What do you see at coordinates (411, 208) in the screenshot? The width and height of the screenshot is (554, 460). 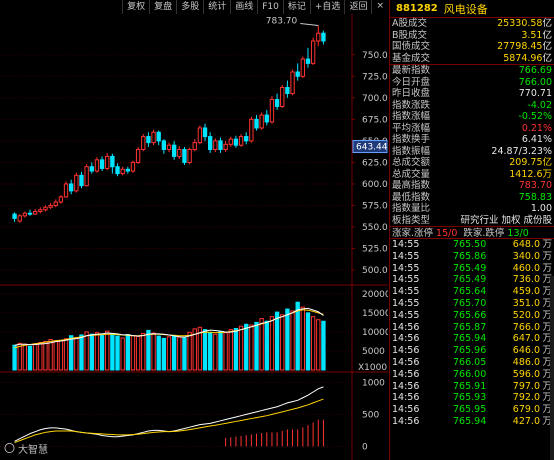 I see `stat-label: 指数量比` at bounding box center [411, 208].